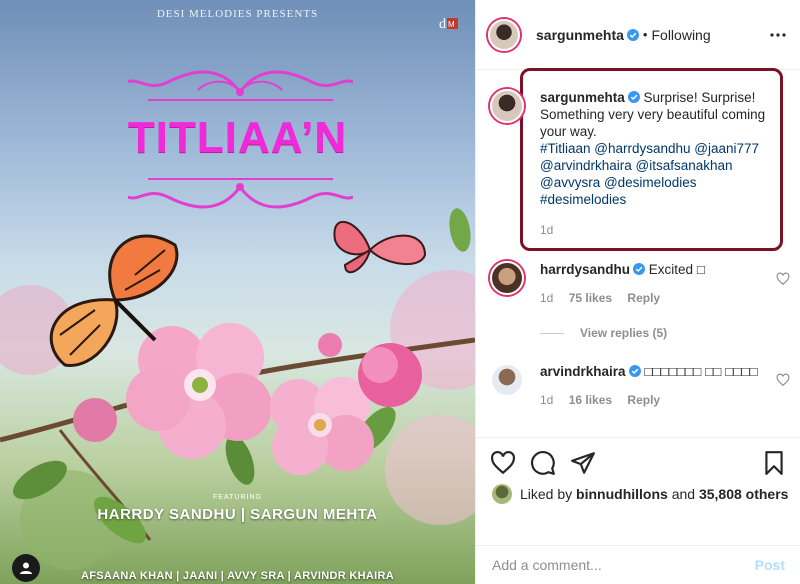  I want to click on add-comment-bar: Post, so click(638, 564).